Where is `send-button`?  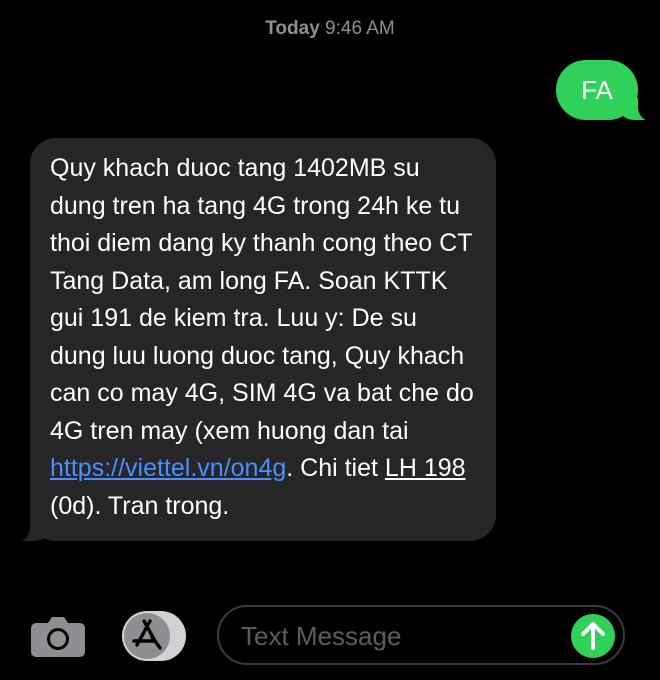
send-button is located at coordinates (593, 636).